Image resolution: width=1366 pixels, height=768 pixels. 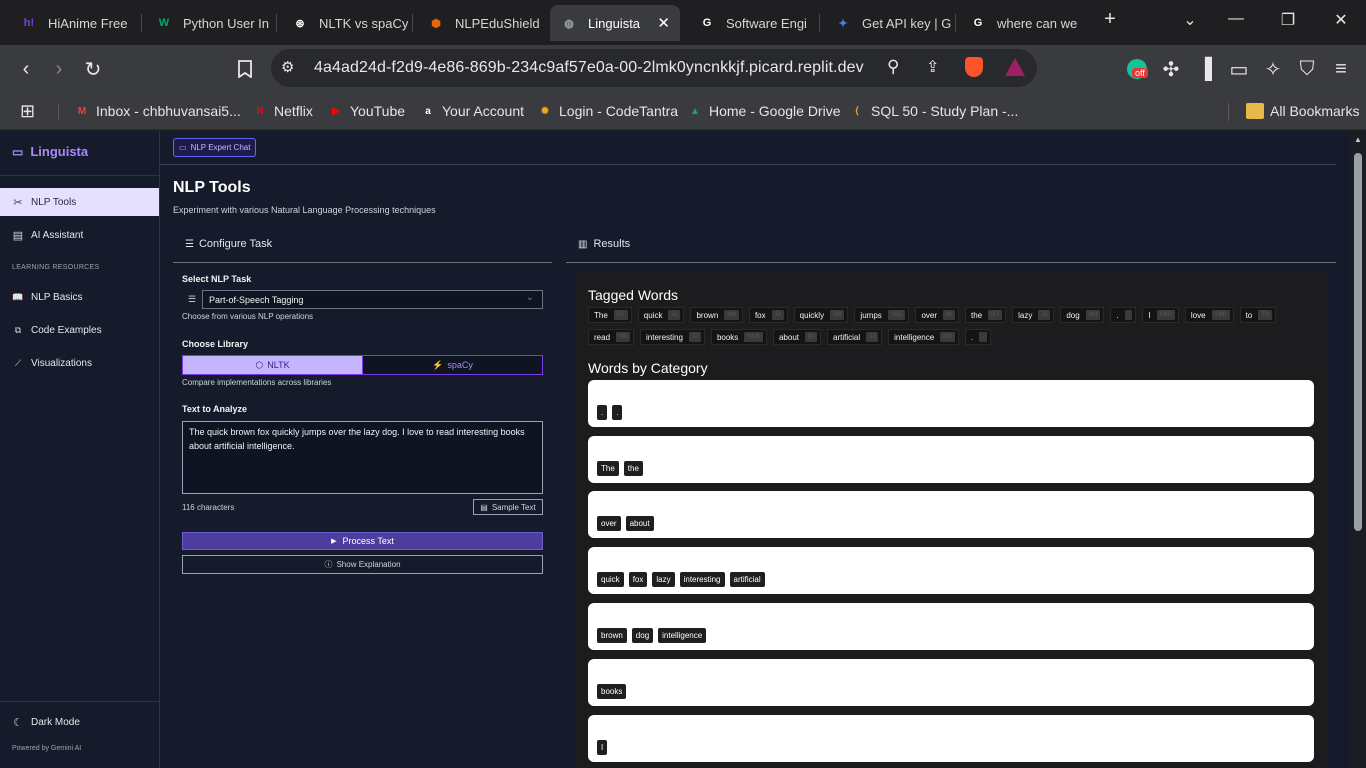 What do you see at coordinates (164, 23) in the screenshot?
I see `w3schools-icon: W` at bounding box center [164, 23].